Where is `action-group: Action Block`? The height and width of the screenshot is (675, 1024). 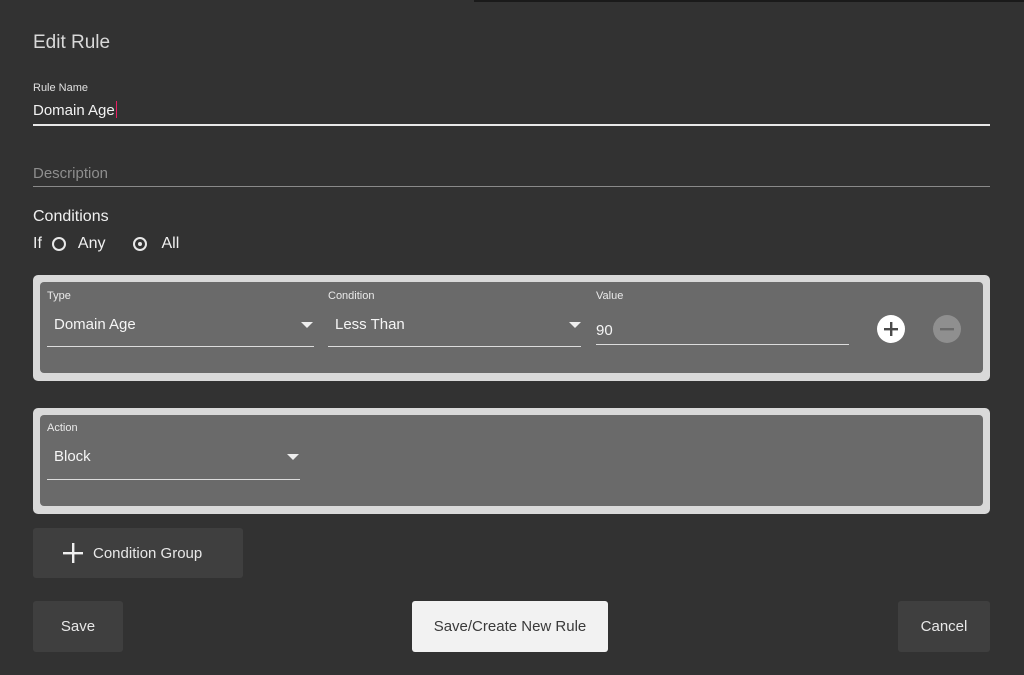 action-group: Action Block is located at coordinates (511, 461).